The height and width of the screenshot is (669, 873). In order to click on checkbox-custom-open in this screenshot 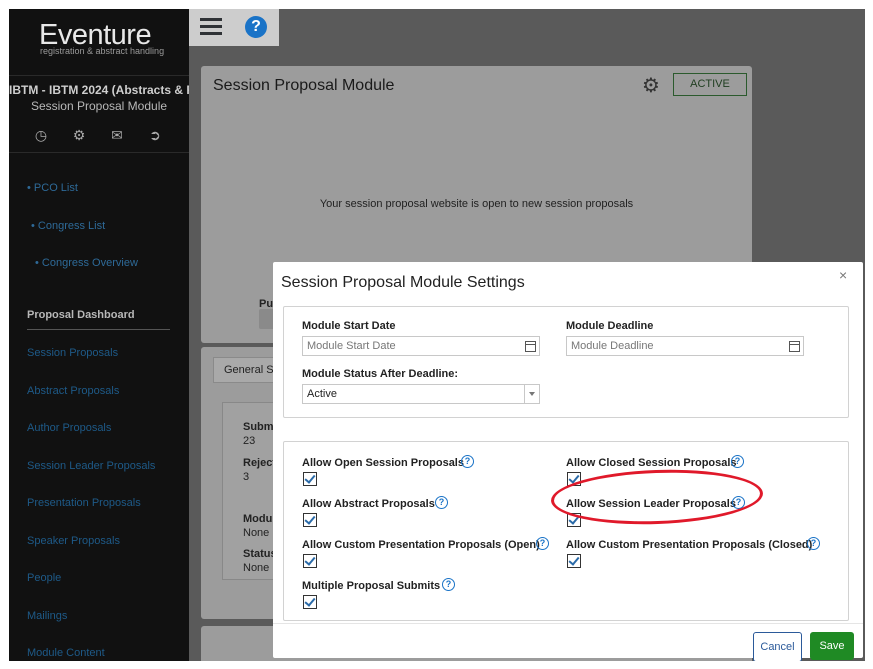, I will do `click(310, 561)`.